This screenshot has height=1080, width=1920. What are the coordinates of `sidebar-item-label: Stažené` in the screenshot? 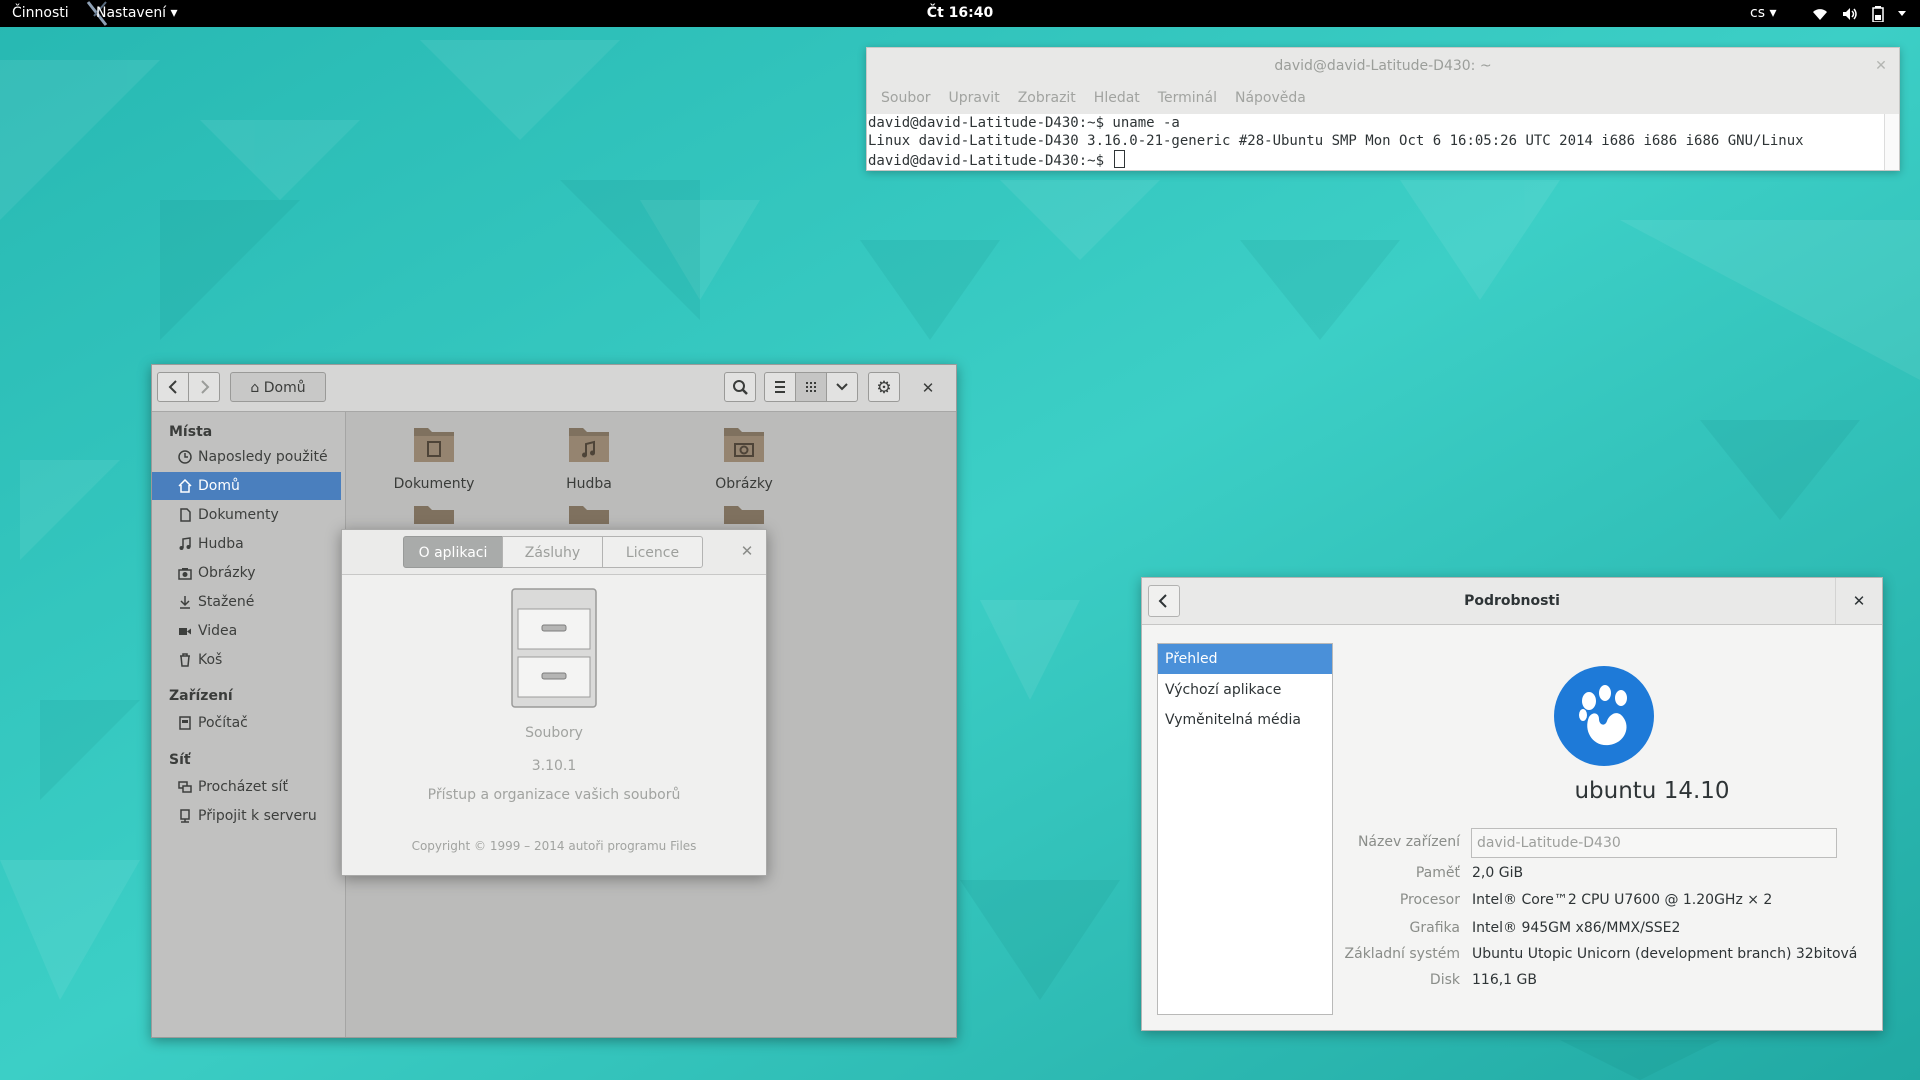 It's located at (226, 602).